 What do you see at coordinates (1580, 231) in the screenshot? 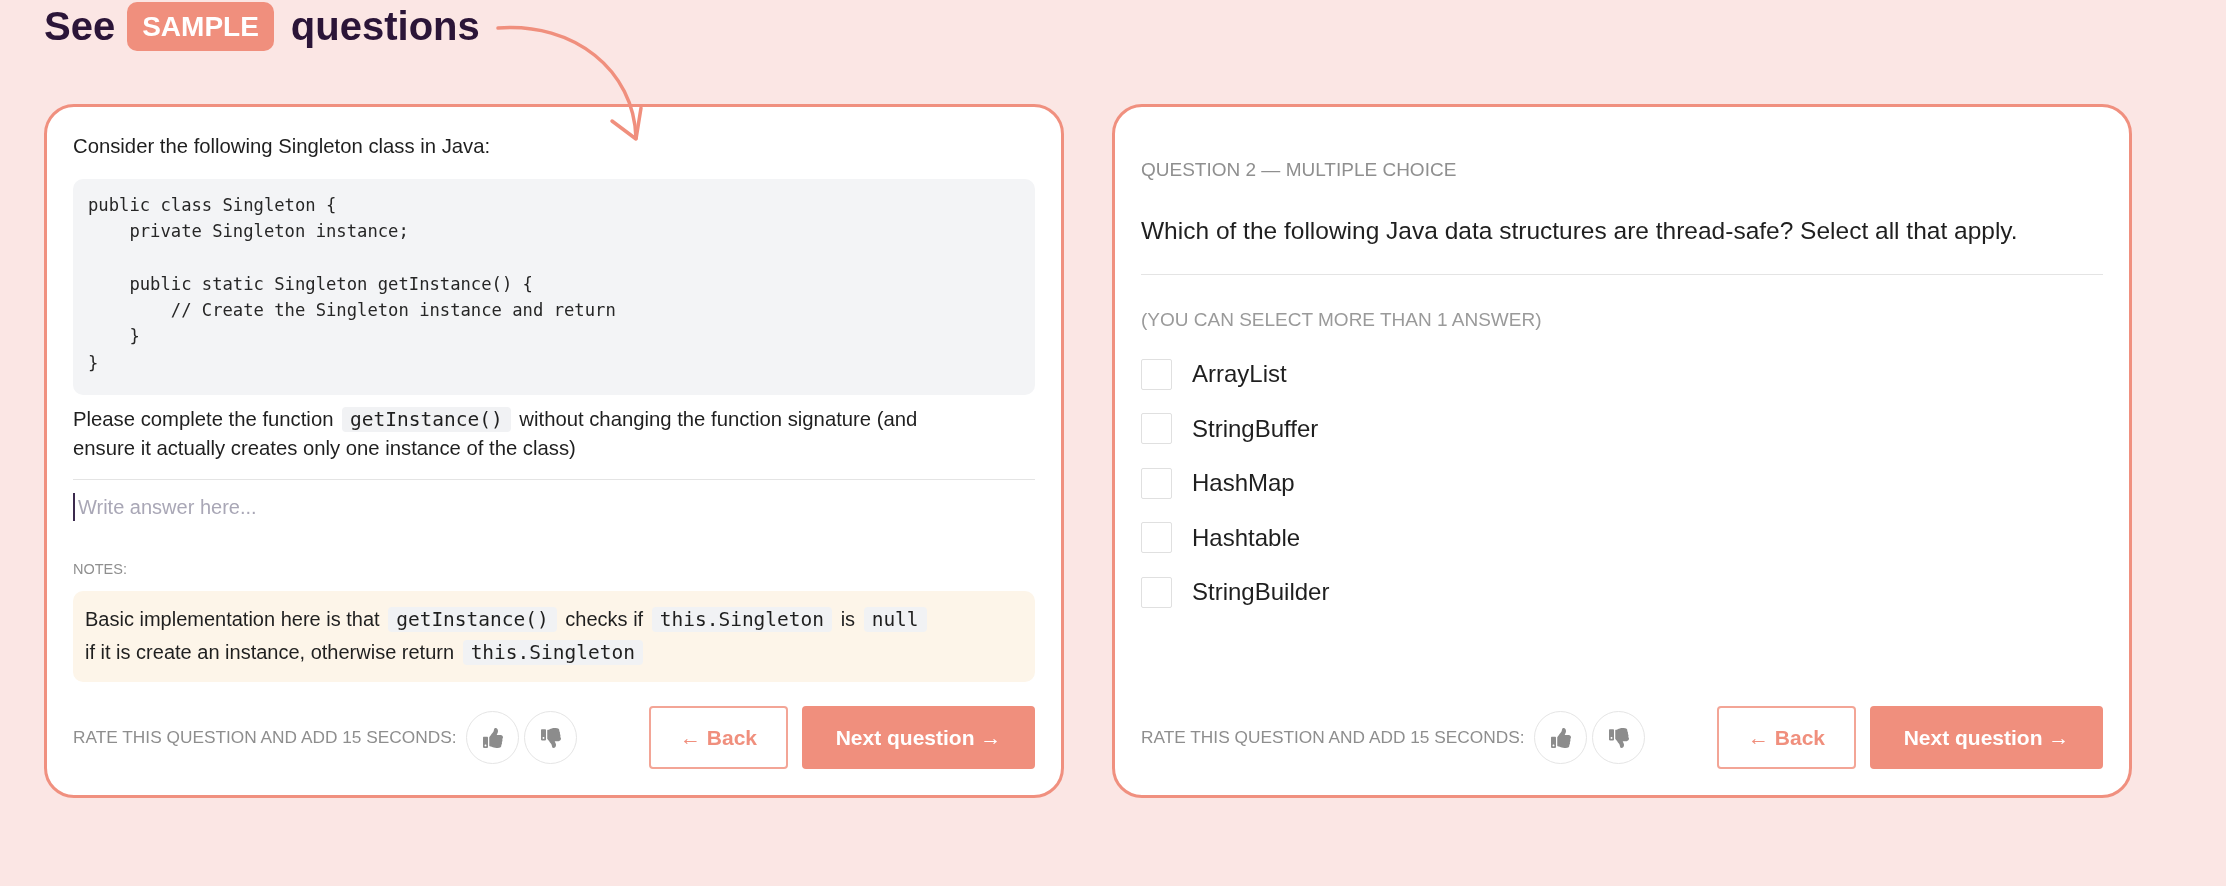
I see `question-text: Which of the following Java data structures are thread-safe? Select all that apply.` at bounding box center [1580, 231].